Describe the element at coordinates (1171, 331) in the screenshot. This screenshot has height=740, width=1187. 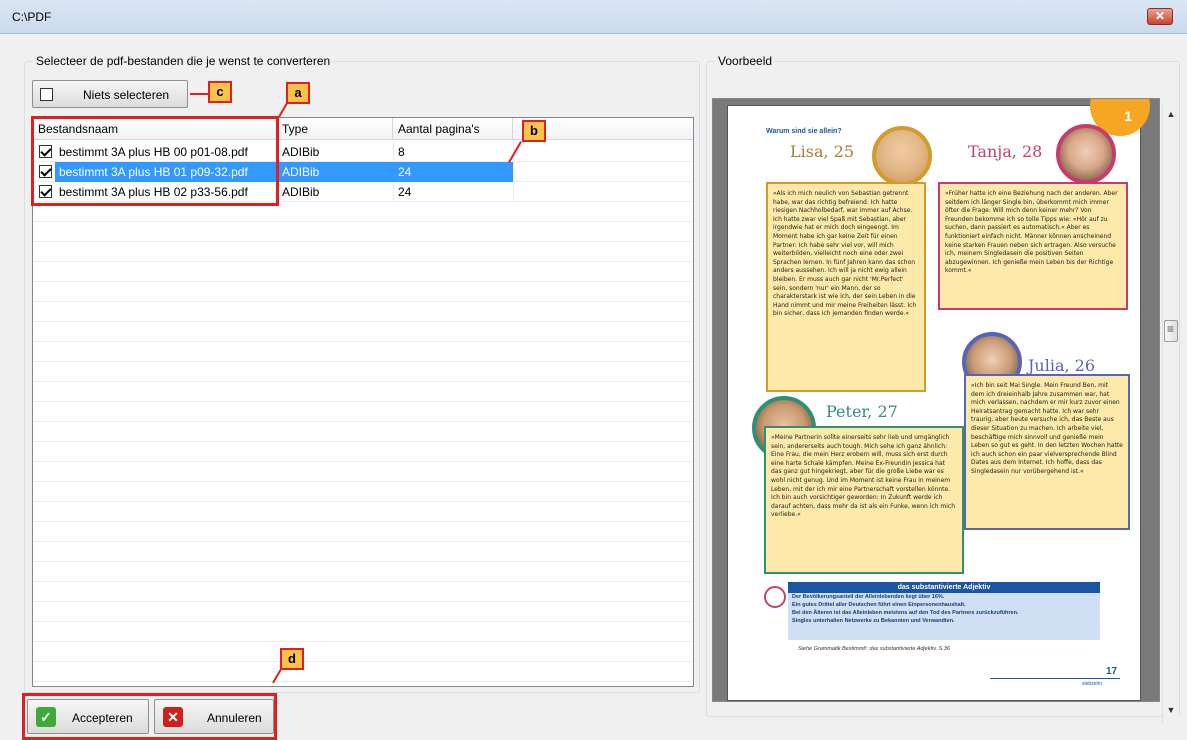
I see `scroll-thumb` at that location.